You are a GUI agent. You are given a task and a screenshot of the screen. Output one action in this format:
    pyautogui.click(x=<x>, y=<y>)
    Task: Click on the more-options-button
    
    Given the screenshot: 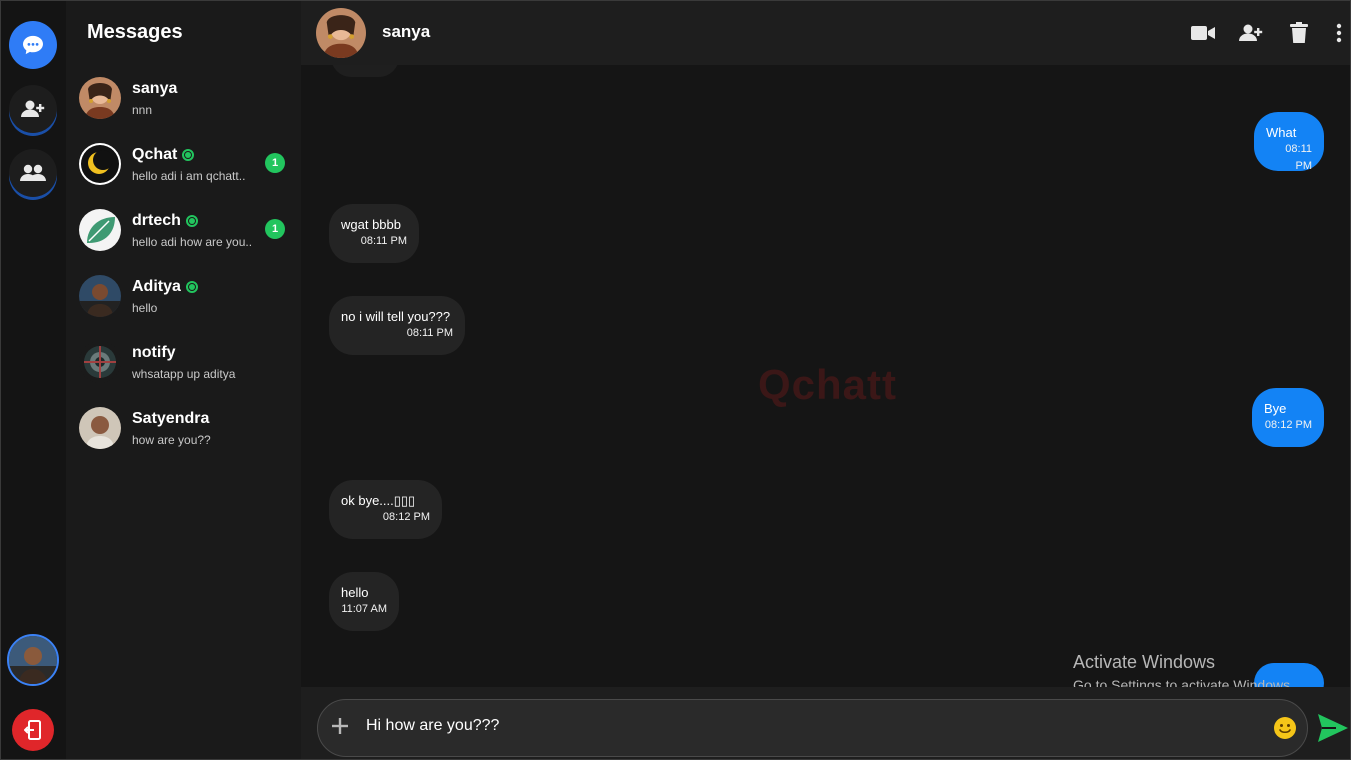 What is the action you would take?
    pyautogui.click(x=1338, y=33)
    